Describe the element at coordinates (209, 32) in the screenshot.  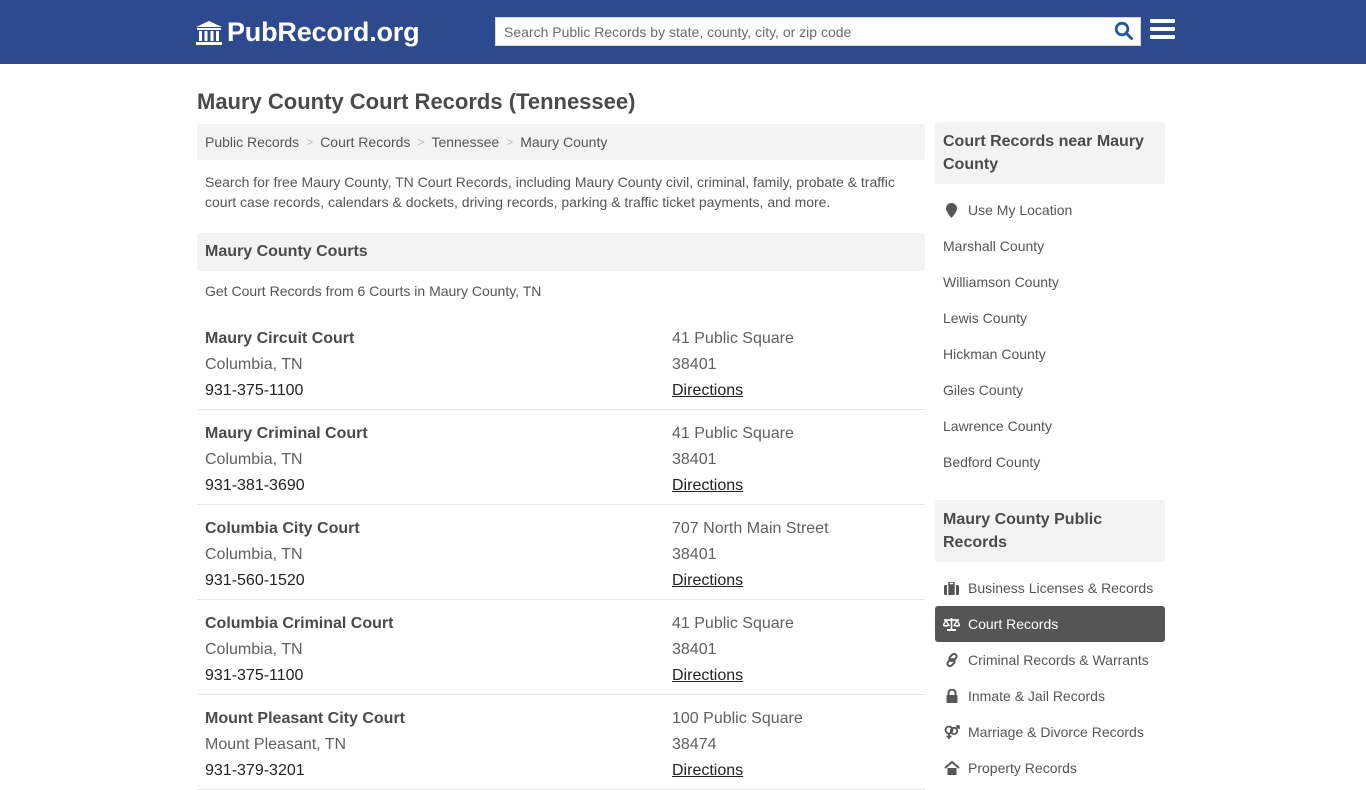
I see `courthouse-icon` at that location.